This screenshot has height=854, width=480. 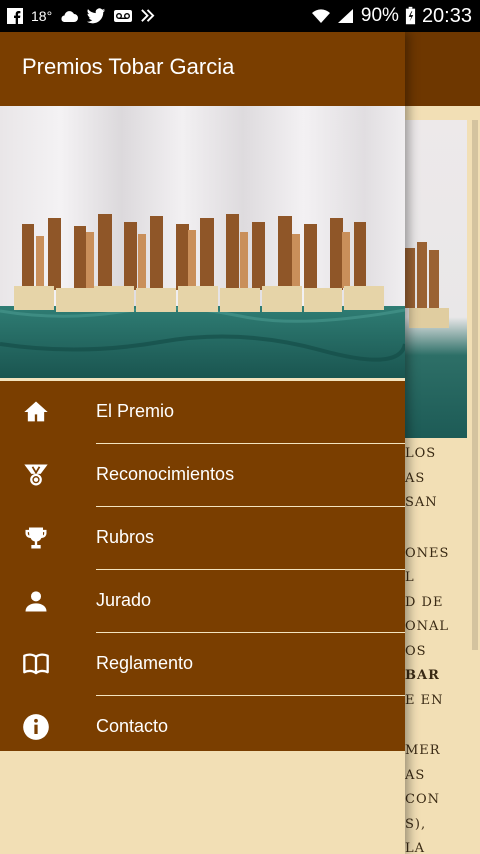 What do you see at coordinates (410, 15) in the screenshot?
I see `battery-icon` at bounding box center [410, 15].